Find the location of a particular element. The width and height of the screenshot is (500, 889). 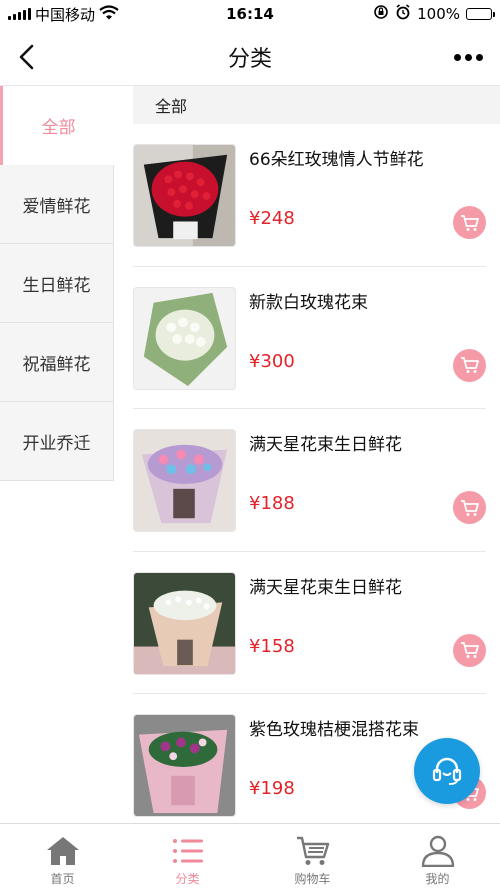

signal-strength-icon is located at coordinates (19, 14).